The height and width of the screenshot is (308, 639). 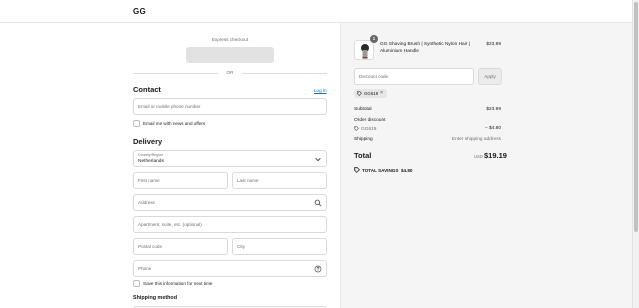 I want to click on divider-left, so click(x=175, y=73).